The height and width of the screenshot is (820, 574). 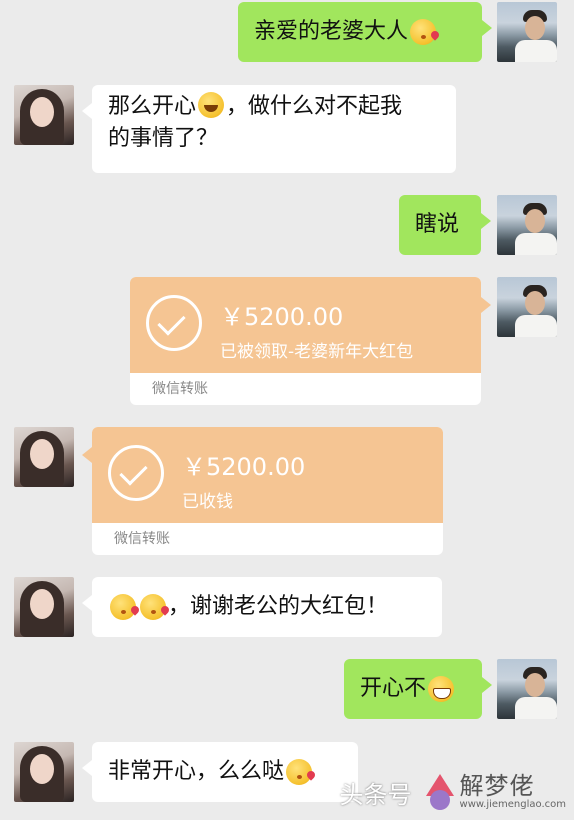 What do you see at coordinates (375, 794) in the screenshot?
I see `watermark-text: 头条号` at bounding box center [375, 794].